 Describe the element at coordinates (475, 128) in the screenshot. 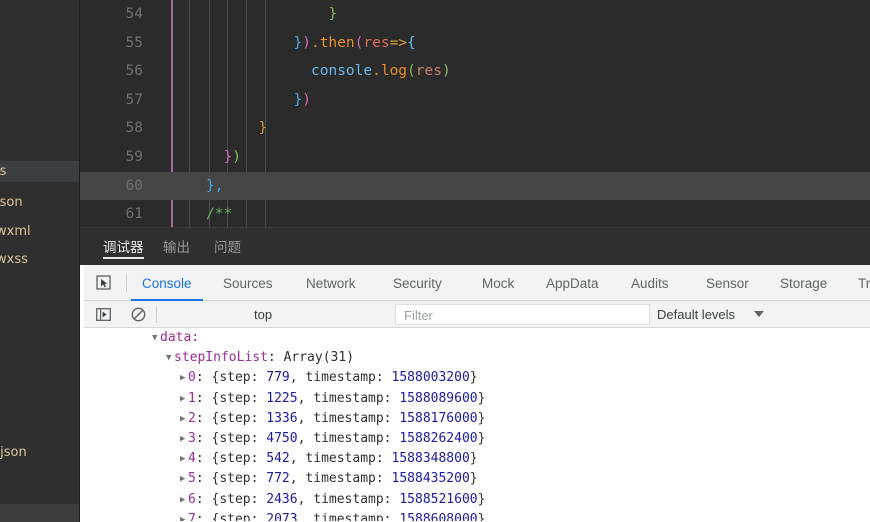

I see `code-line: 58}` at that location.